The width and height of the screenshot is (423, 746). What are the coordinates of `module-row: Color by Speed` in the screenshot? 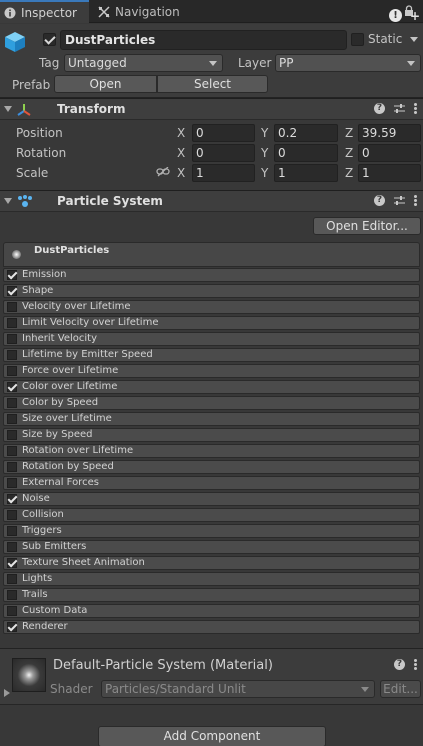 It's located at (211, 403).